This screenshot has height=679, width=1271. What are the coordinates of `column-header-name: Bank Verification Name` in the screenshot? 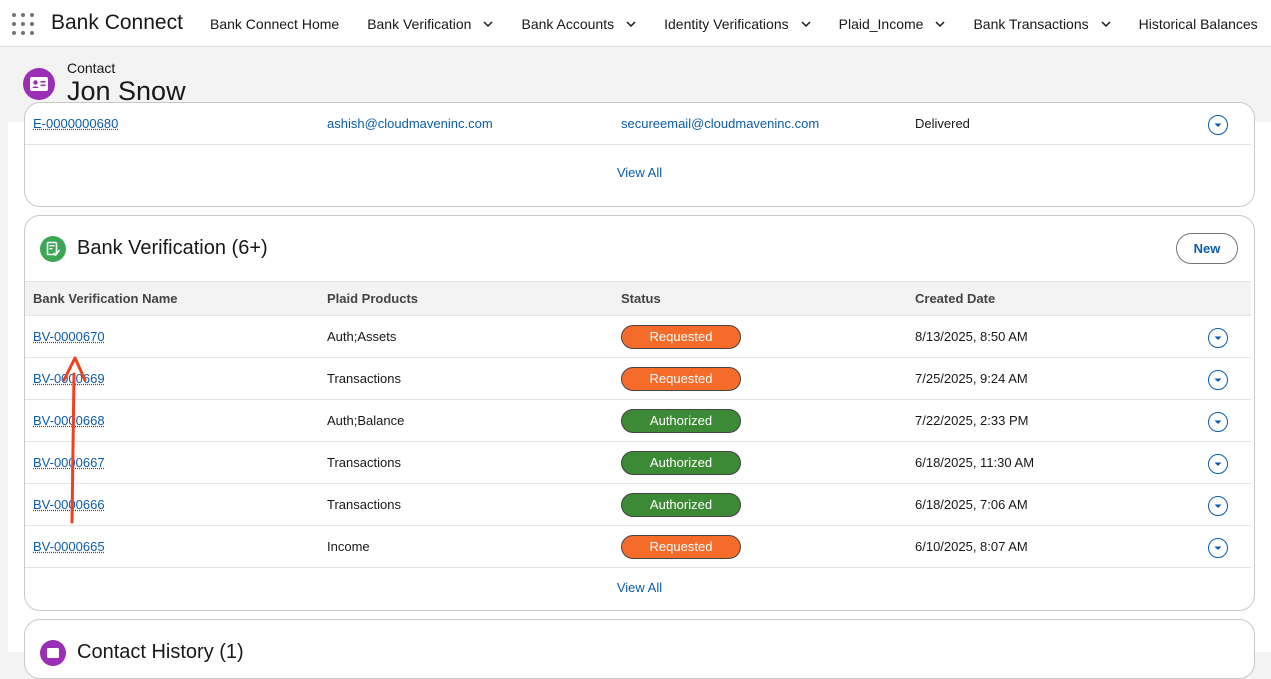 It's located at (105, 298).